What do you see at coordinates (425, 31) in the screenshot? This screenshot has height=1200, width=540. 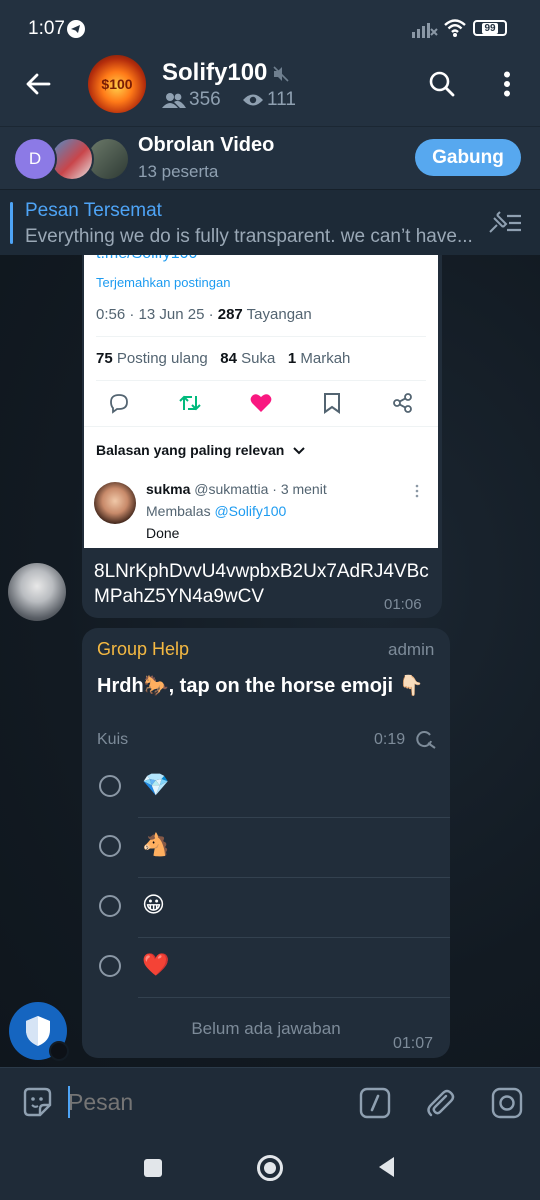 I see `signal-icon` at bounding box center [425, 31].